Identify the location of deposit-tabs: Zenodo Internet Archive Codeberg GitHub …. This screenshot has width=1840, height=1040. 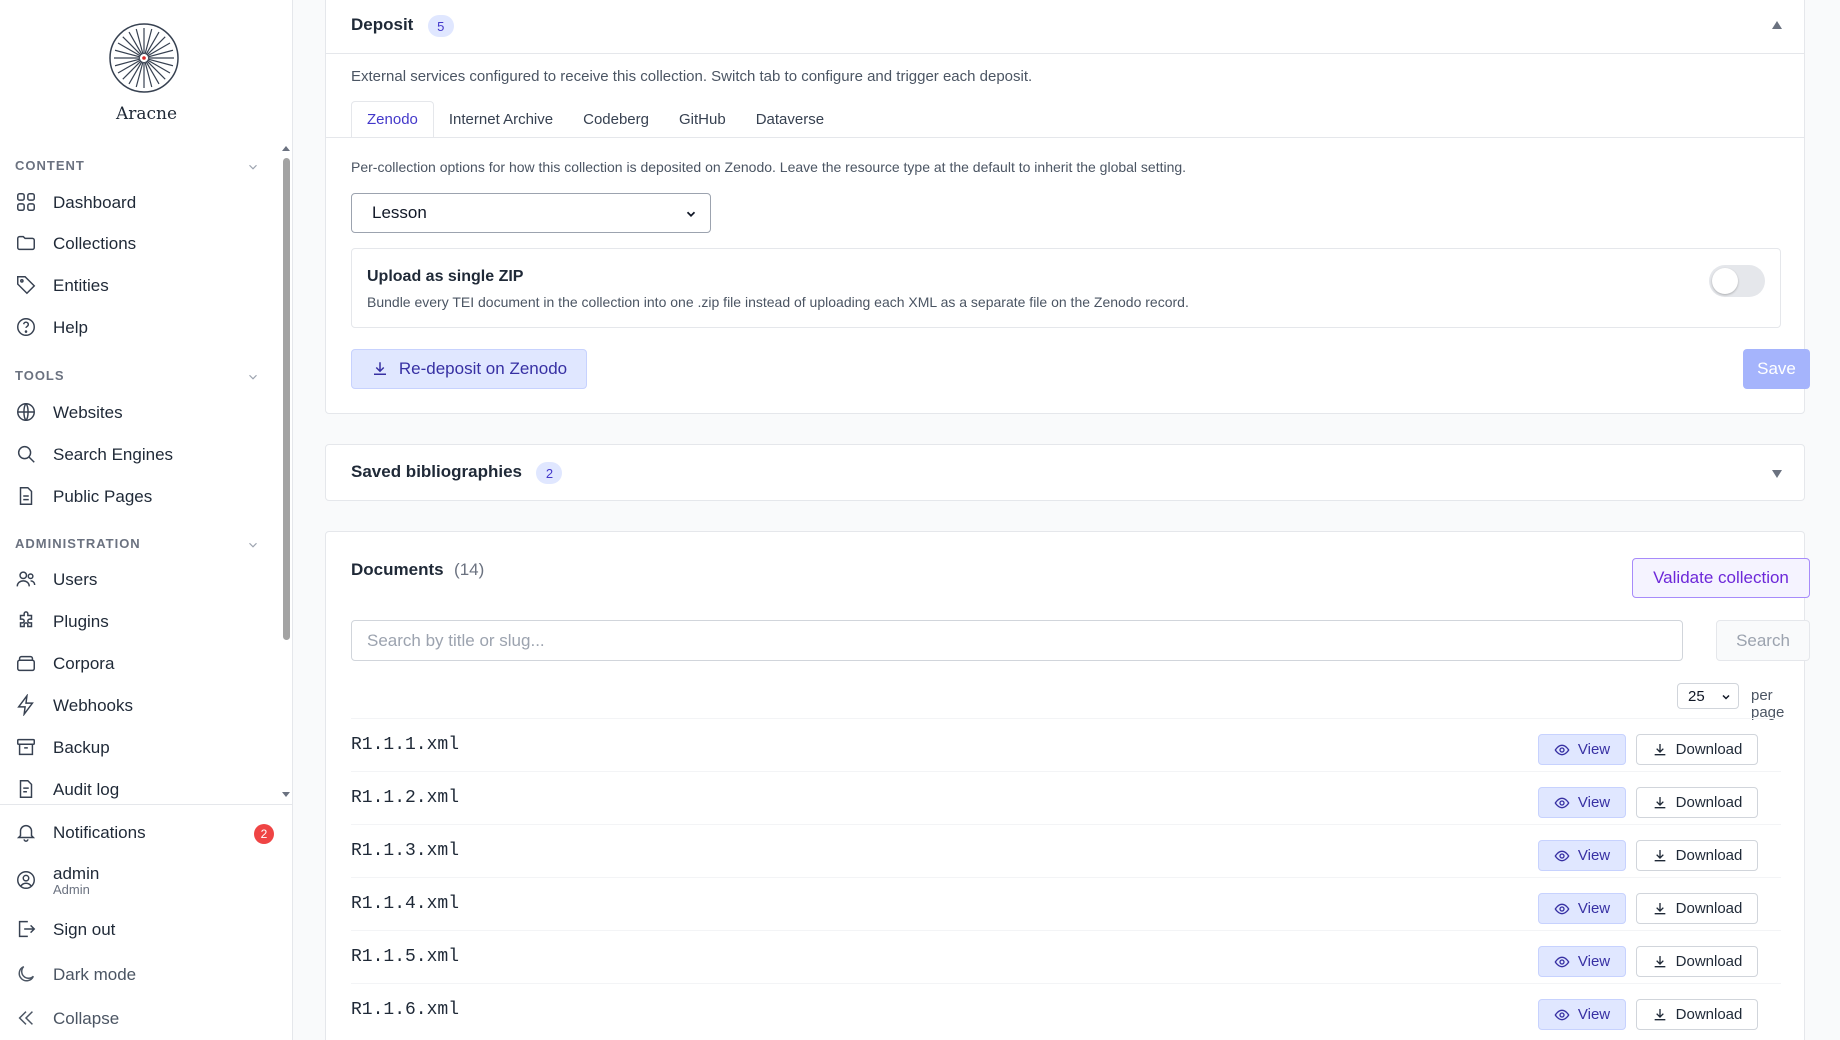
(595, 119).